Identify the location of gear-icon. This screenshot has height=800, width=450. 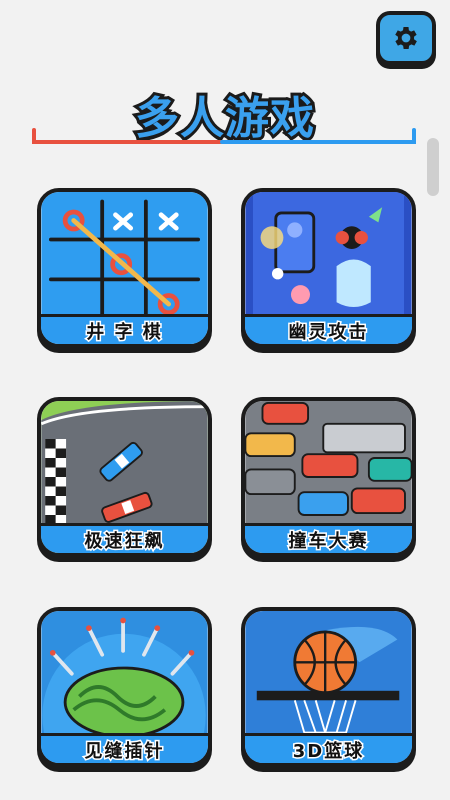
(406, 38).